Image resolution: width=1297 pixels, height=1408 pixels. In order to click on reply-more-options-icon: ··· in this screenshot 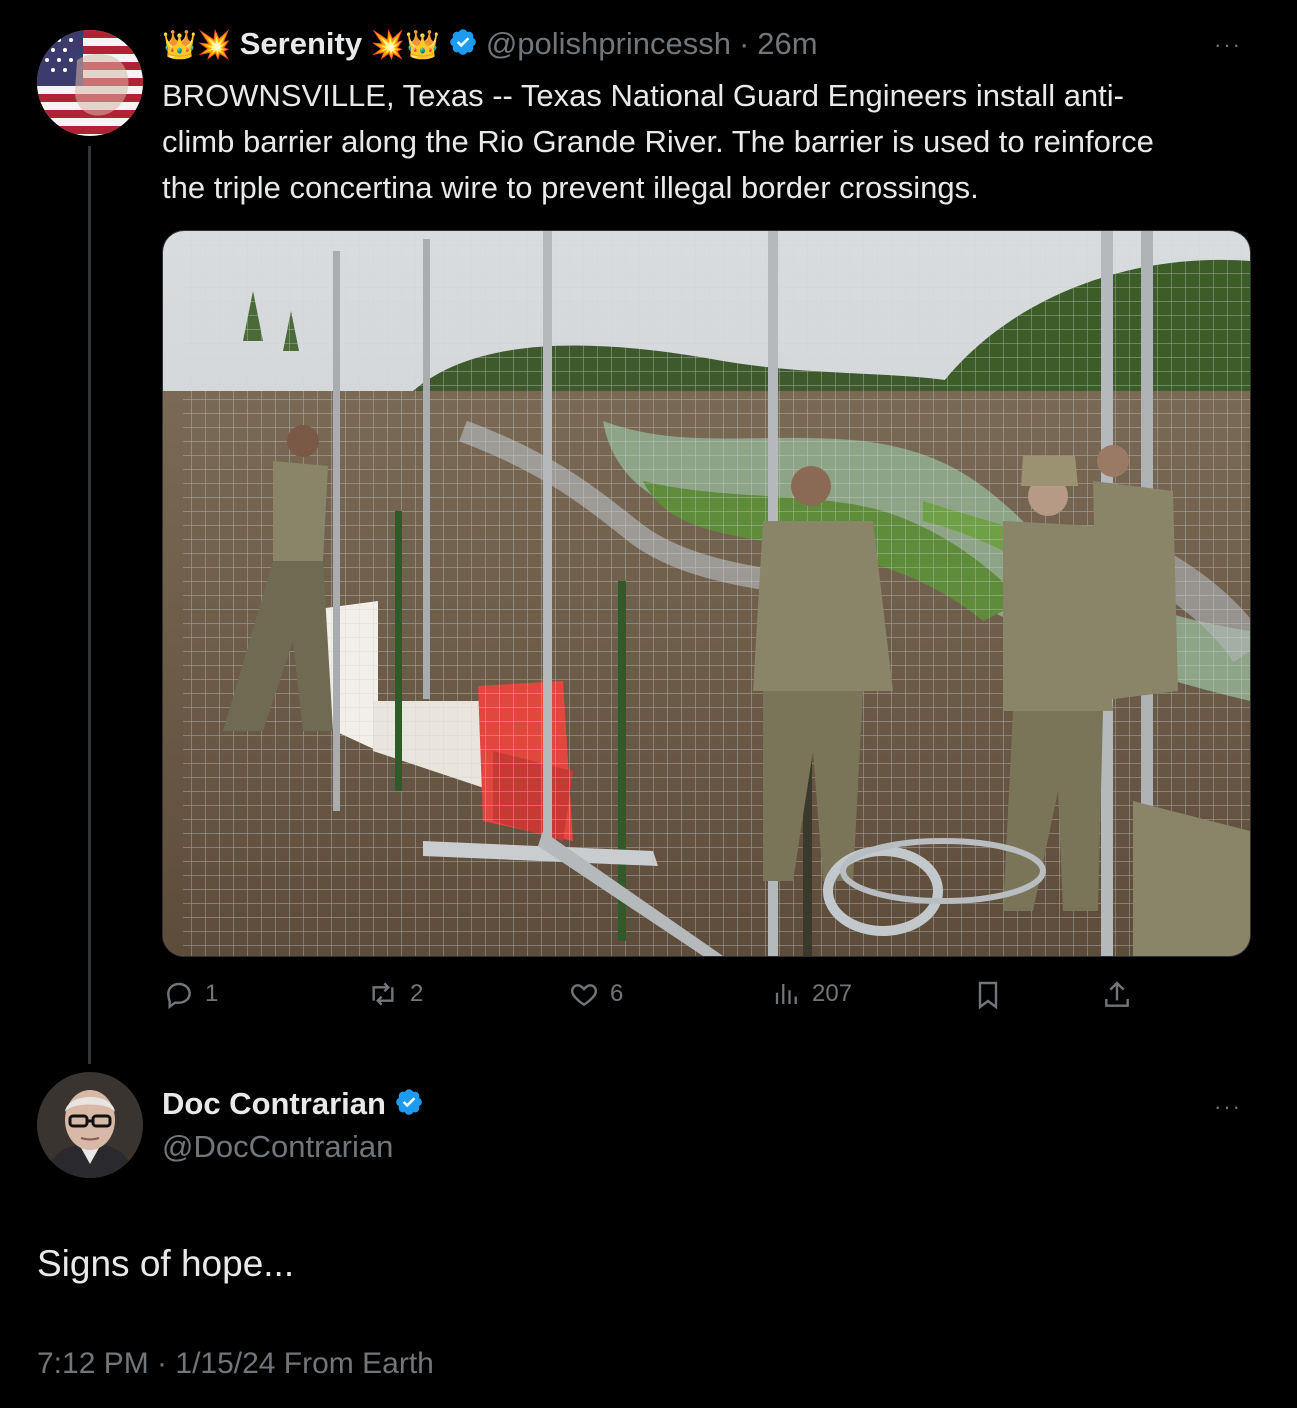, I will do `click(1228, 1107)`.